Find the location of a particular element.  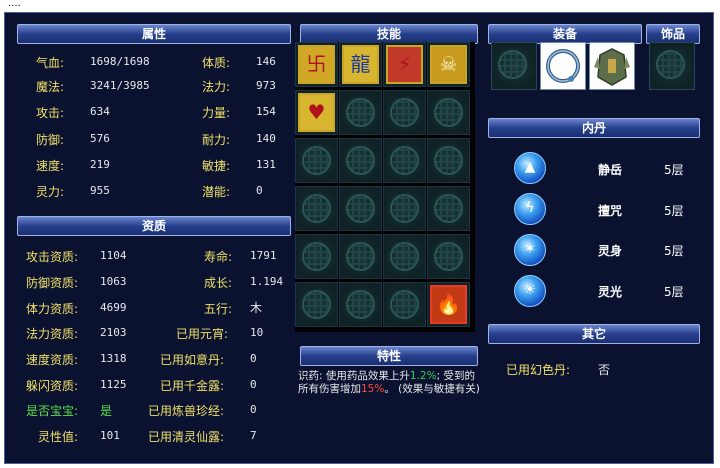

ring-icon is located at coordinates (563, 66).